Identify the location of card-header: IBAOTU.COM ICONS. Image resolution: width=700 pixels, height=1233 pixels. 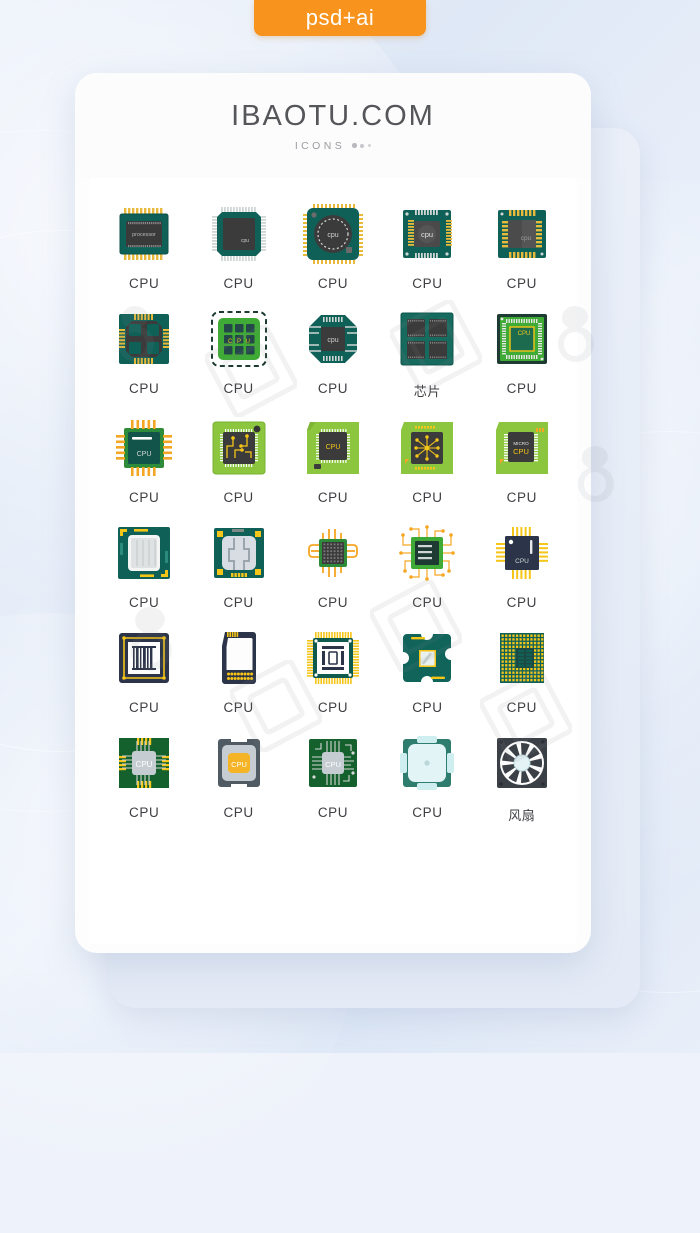
(333, 125).